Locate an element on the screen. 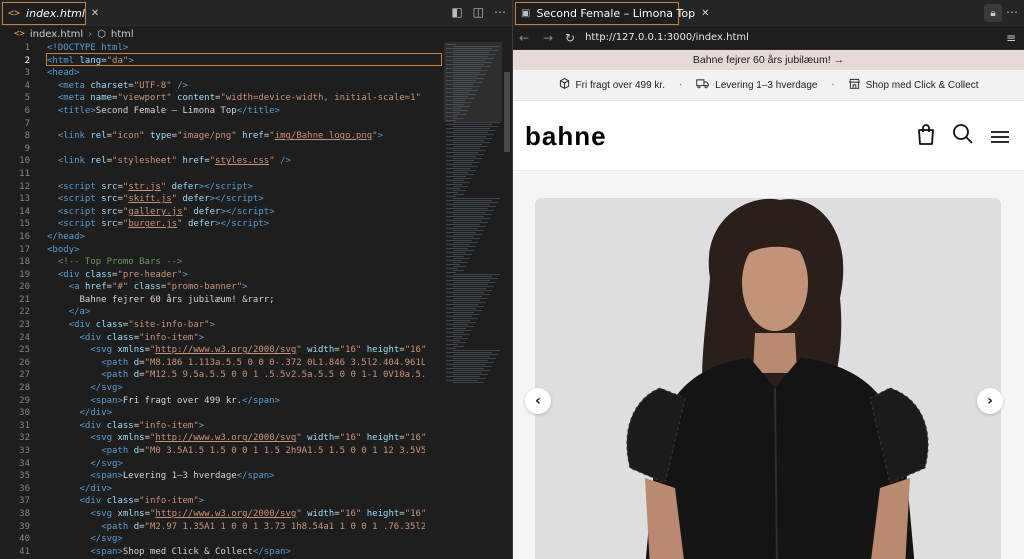 The width and height of the screenshot is (1024, 559). gallery-next-button: › is located at coordinates (990, 401).